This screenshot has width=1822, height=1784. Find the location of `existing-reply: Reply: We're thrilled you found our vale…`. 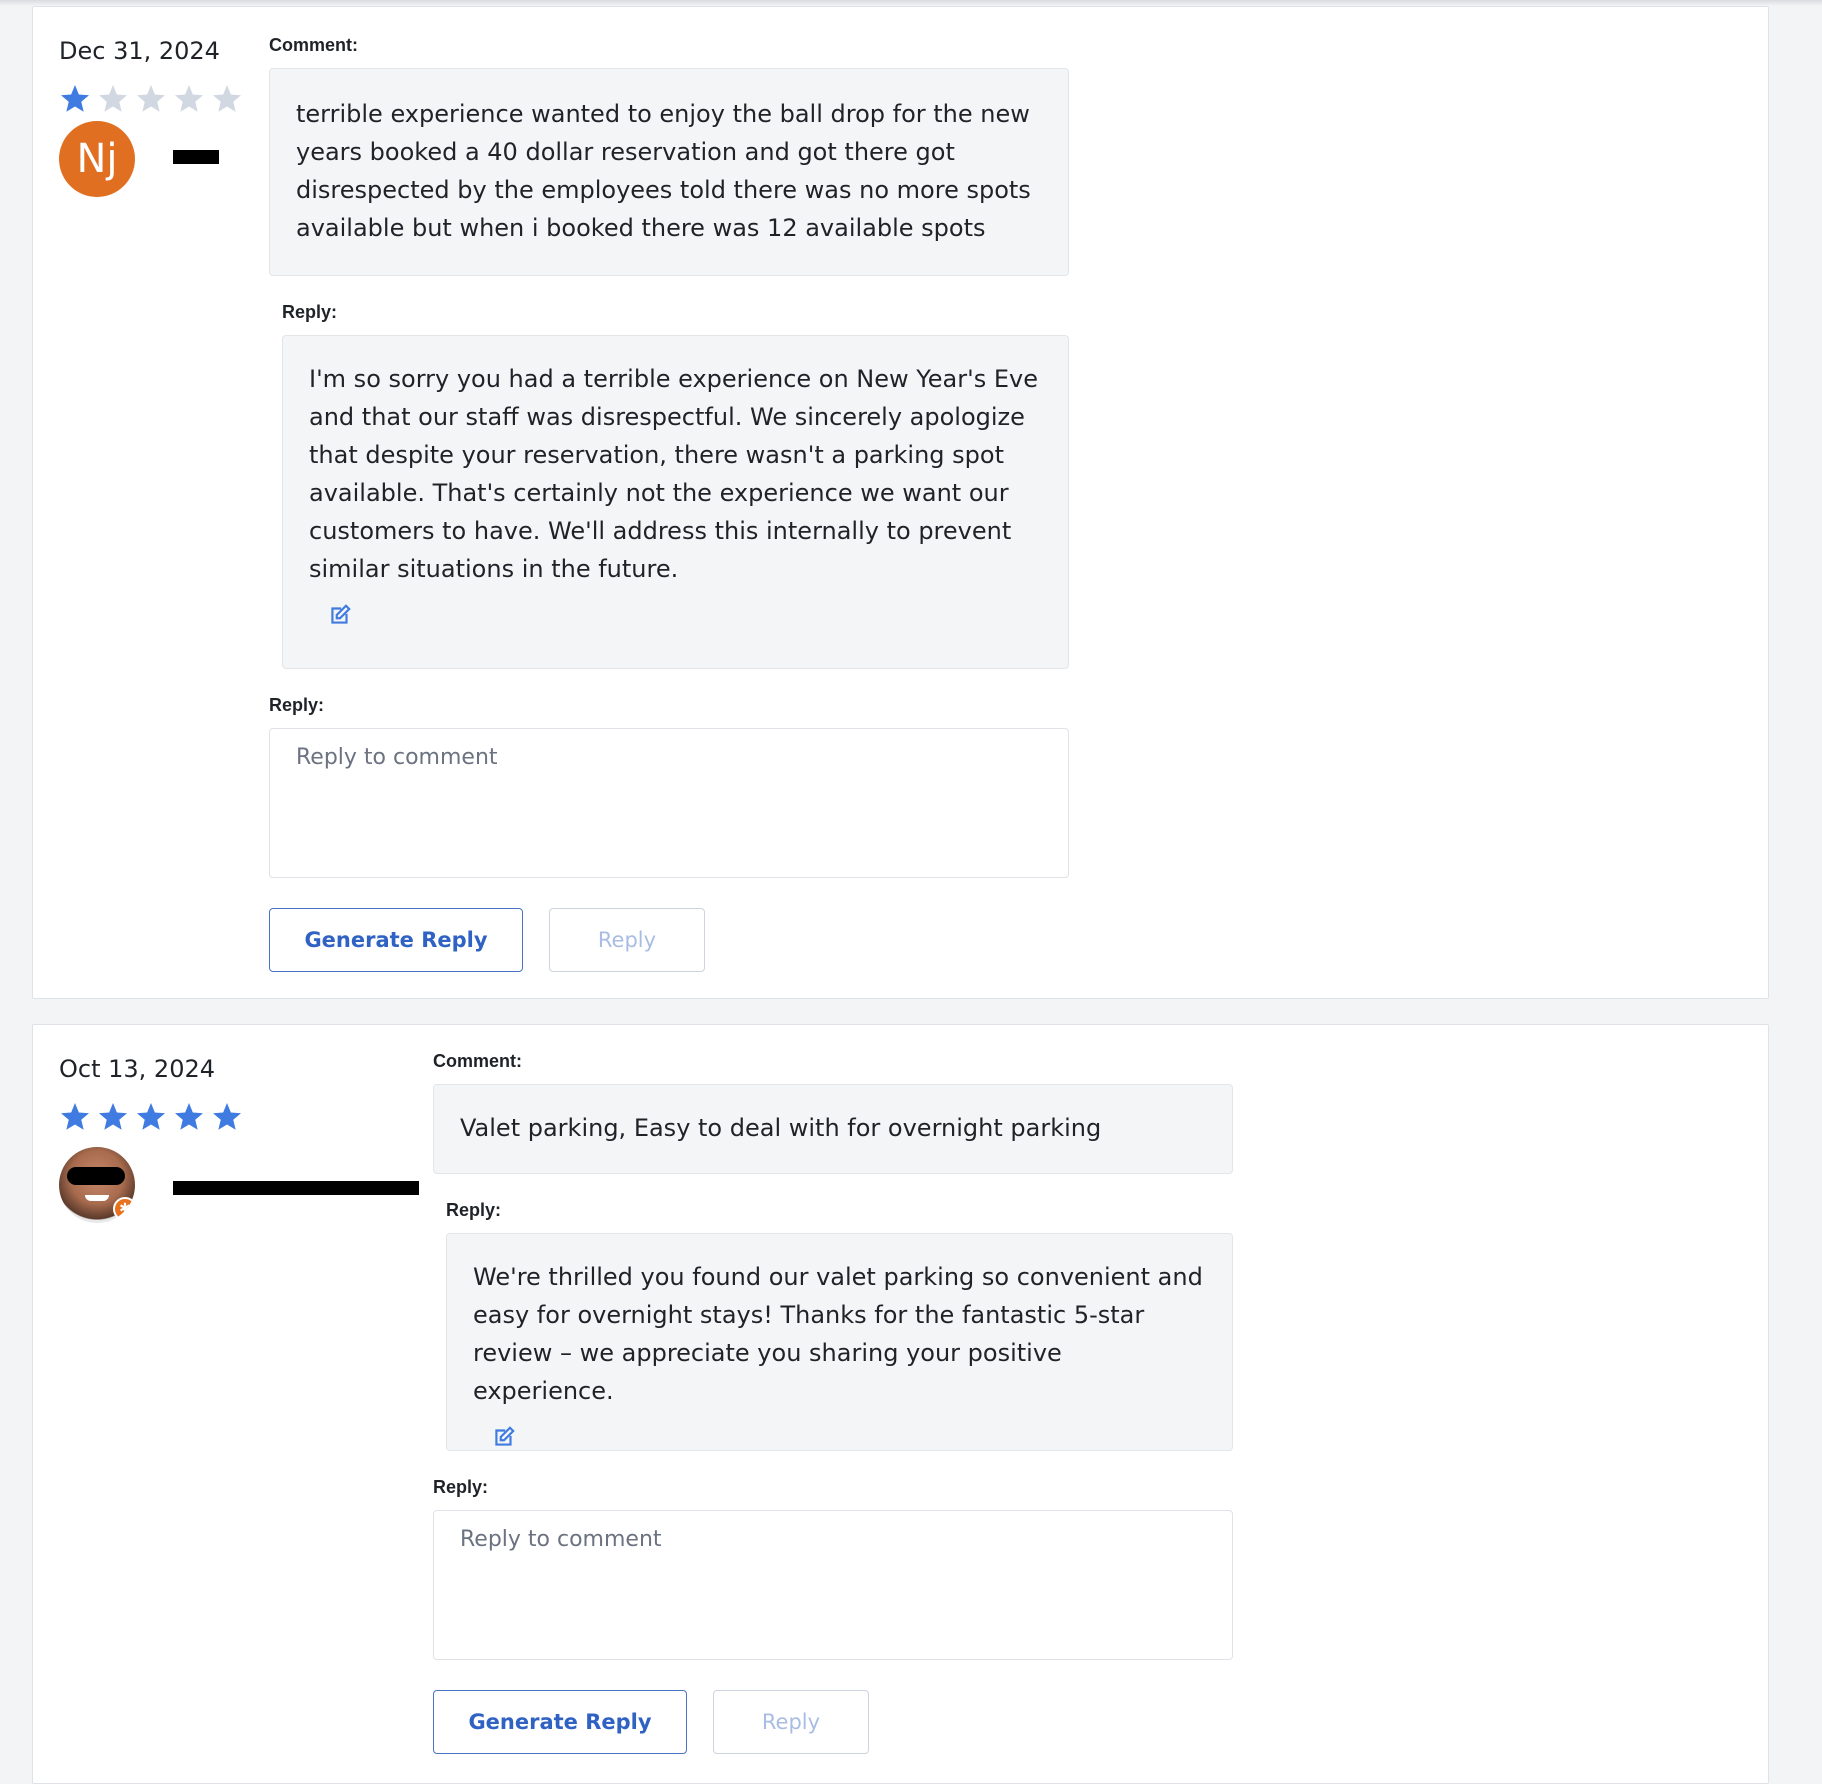

existing-reply: Reply: We're thrilled you found our vale… is located at coordinates (839, 1325).